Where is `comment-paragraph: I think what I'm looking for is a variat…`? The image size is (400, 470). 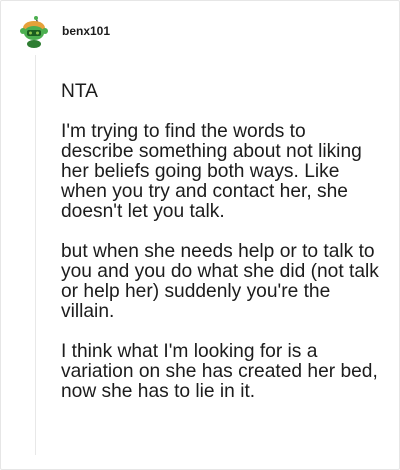
comment-paragraph: I think what I'm looking for is a variat… is located at coordinates (219, 371).